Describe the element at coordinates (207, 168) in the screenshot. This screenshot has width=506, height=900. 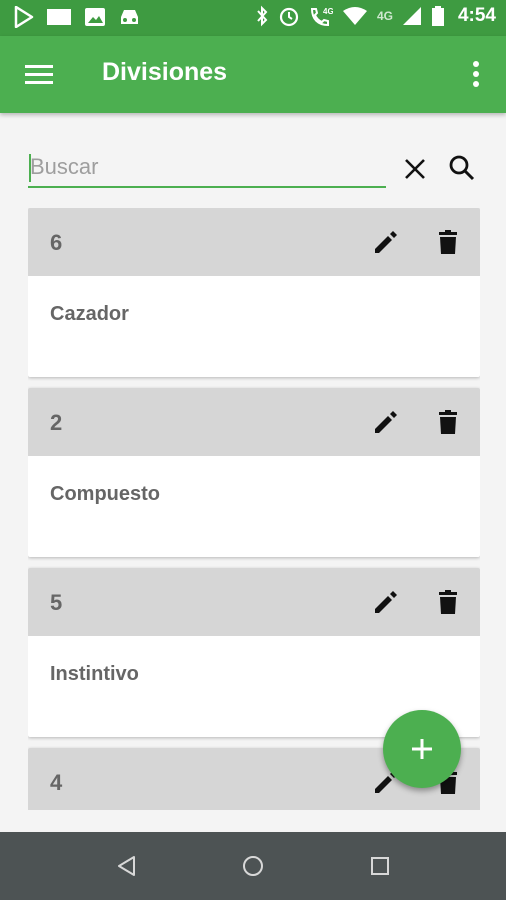
I see `search-input` at that location.